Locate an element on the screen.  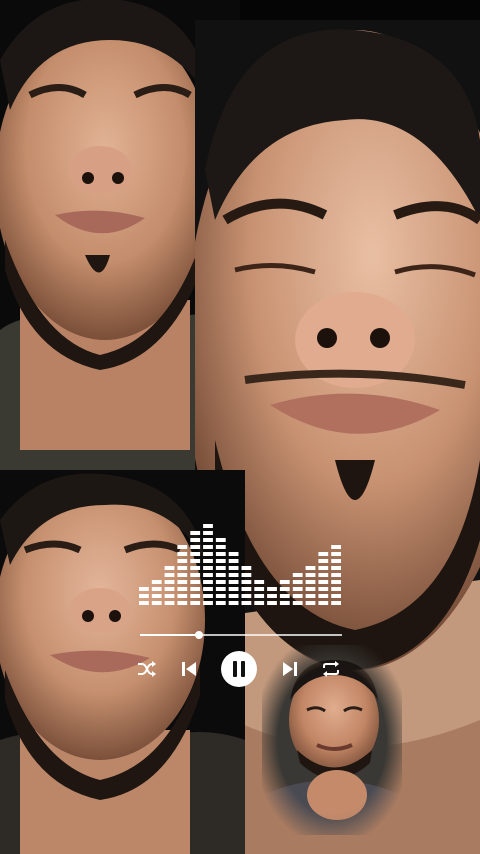
repeat-button is located at coordinates (331, 669).